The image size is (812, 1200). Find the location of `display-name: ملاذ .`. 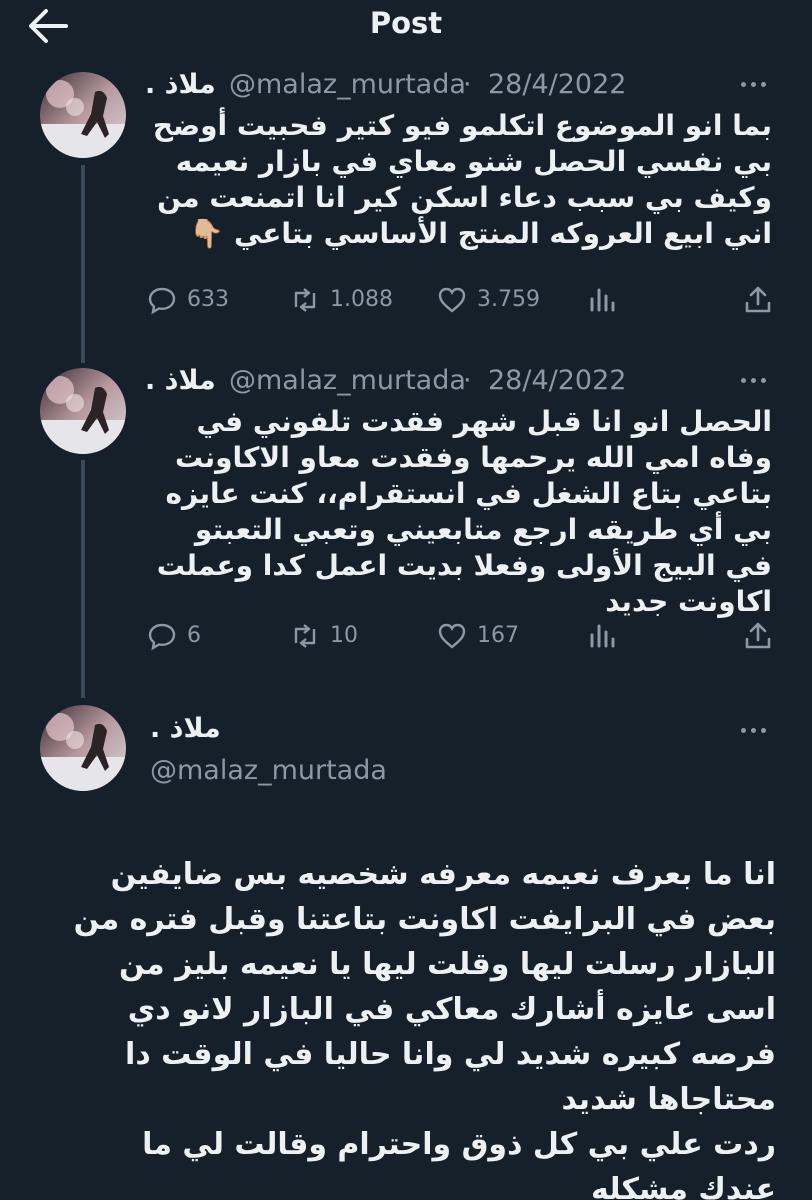

display-name: ملاذ . is located at coordinates (200, 729).